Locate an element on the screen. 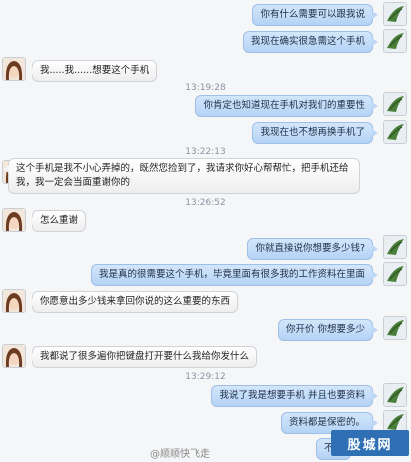 The height and width of the screenshot is (462, 411). message-bubble-out: 我说了我是想要手机 并且也要资料 is located at coordinates (294, 396).